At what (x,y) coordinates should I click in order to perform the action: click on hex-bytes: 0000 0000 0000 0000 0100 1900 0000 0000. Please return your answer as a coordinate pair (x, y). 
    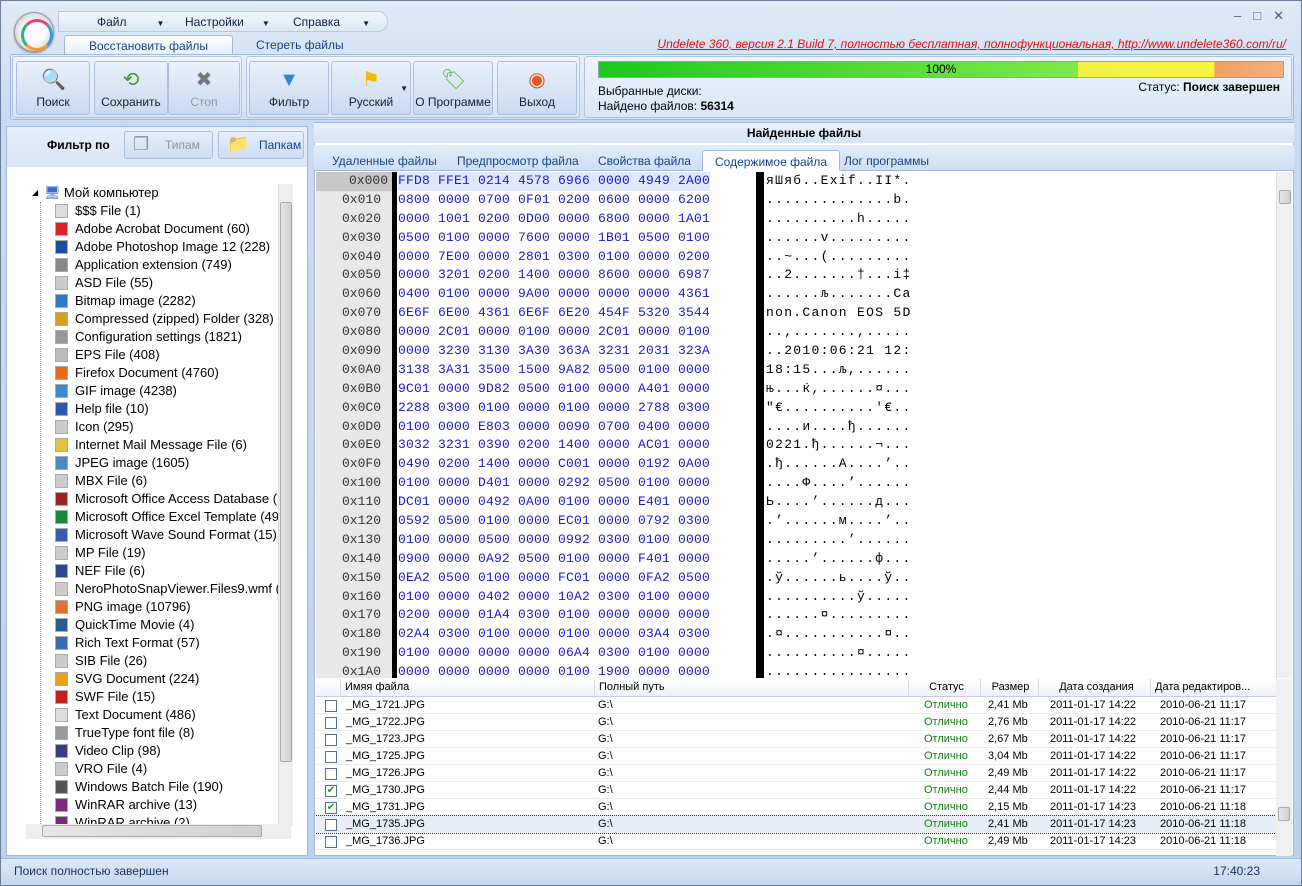
    Looking at the image, I should click on (554, 670).